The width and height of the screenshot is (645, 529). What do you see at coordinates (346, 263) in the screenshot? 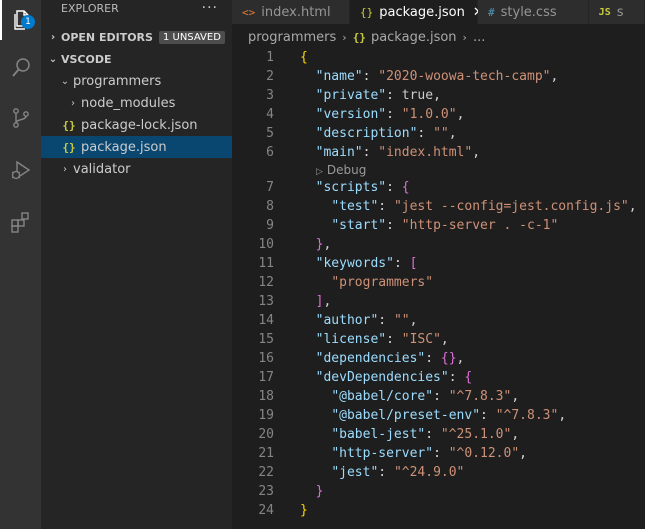
I see `code-text: "keywords": [` at bounding box center [346, 263].